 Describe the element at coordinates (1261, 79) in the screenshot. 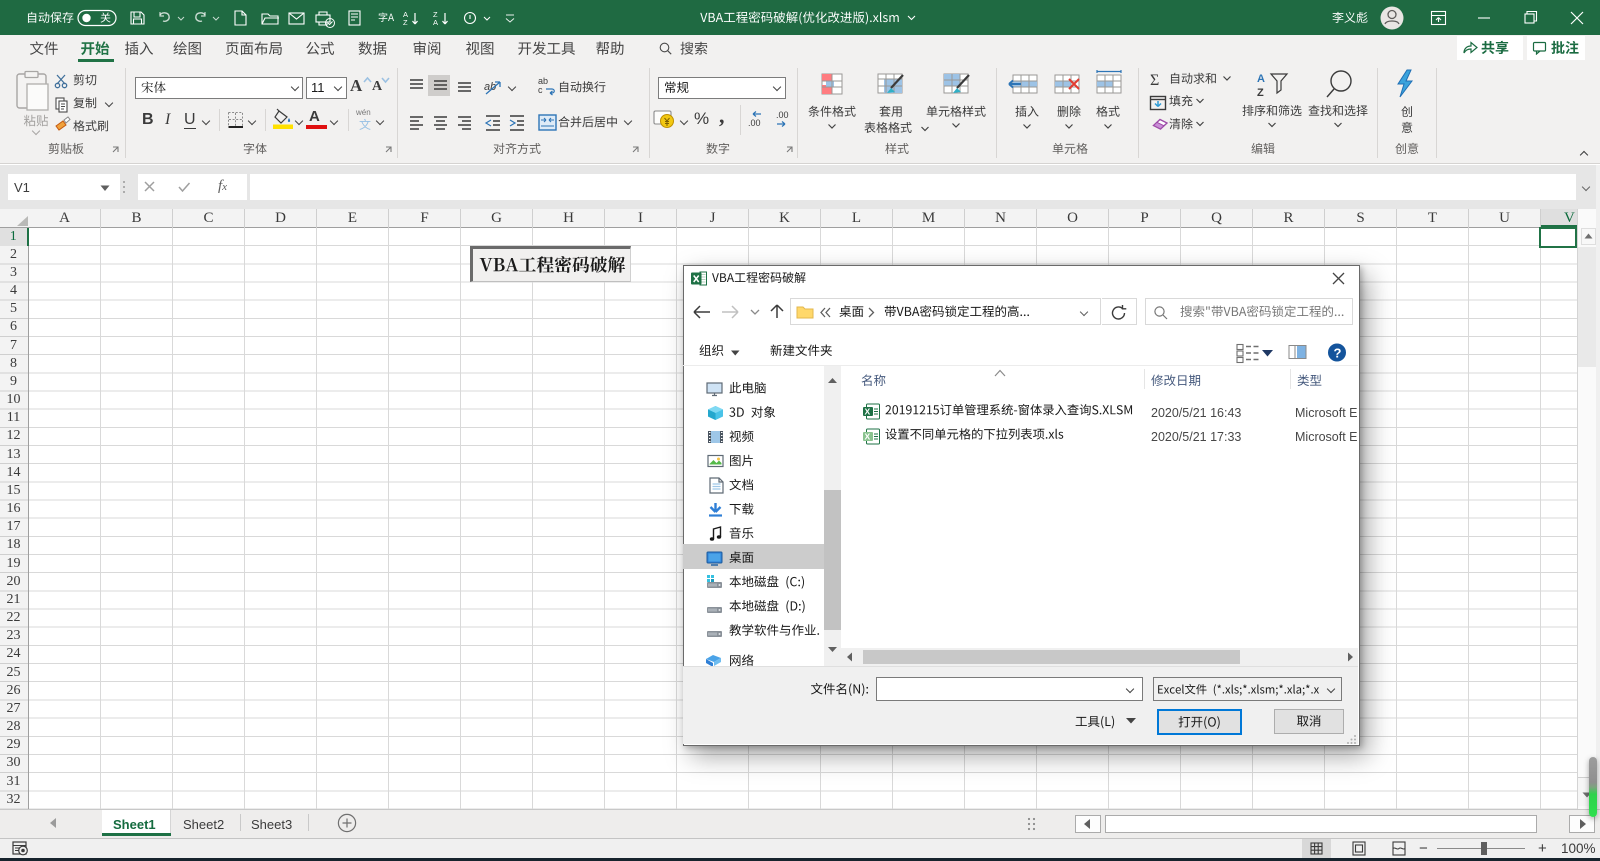

I see `svg-text: A` at that location.